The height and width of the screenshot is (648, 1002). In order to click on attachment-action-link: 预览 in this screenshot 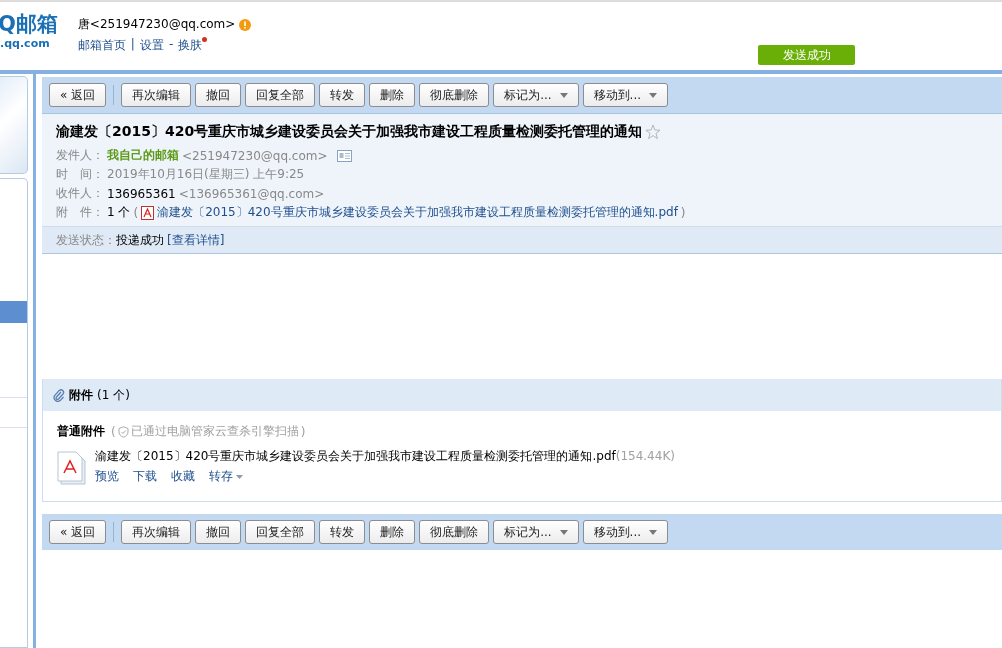, I will do `click(107, 476)`.